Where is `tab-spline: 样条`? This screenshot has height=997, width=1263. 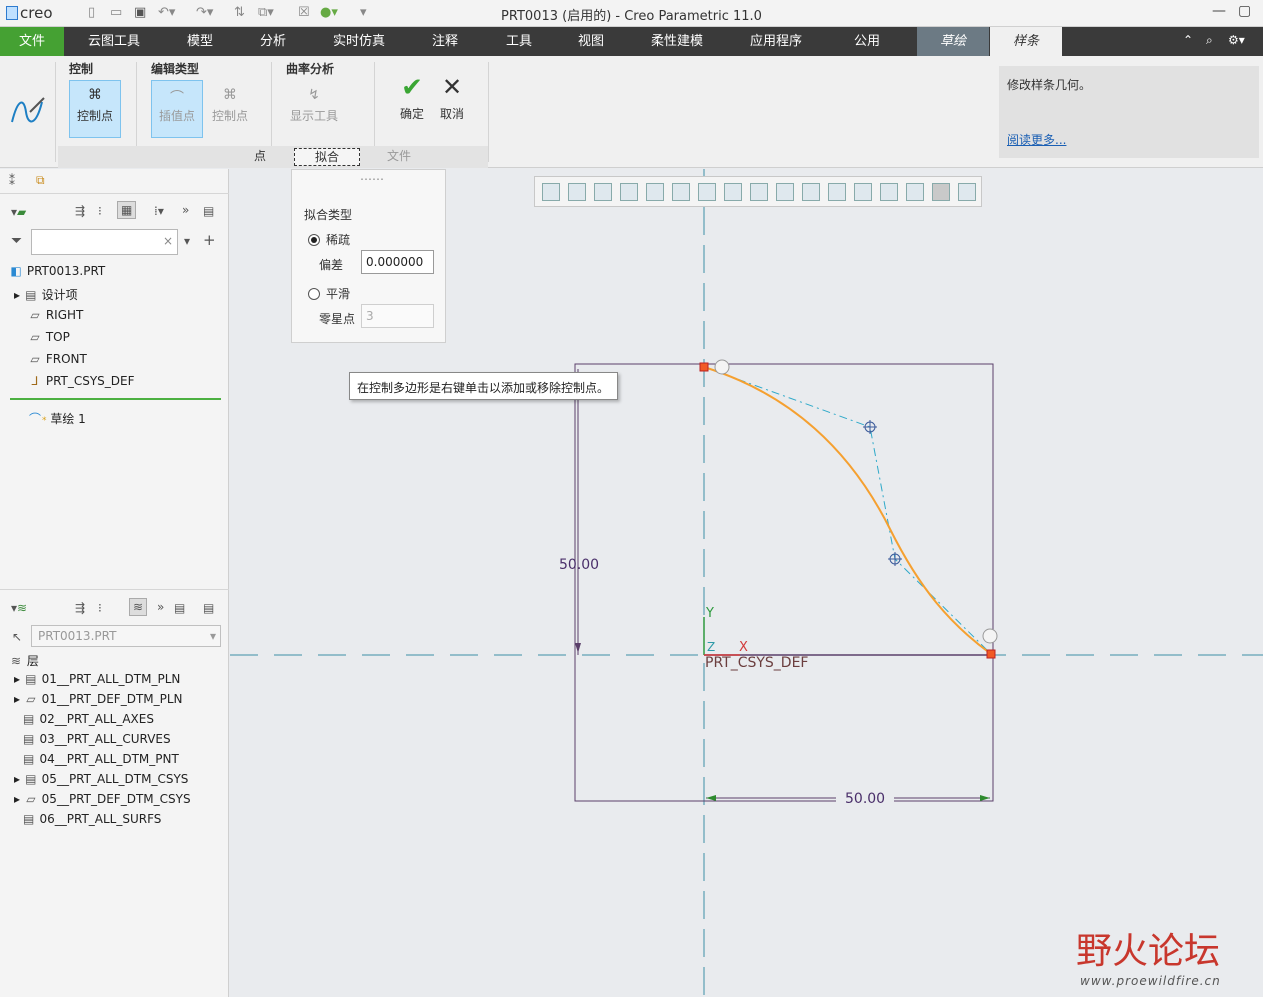
tab-spline: 样条 is located at coordinates (1026, 41).